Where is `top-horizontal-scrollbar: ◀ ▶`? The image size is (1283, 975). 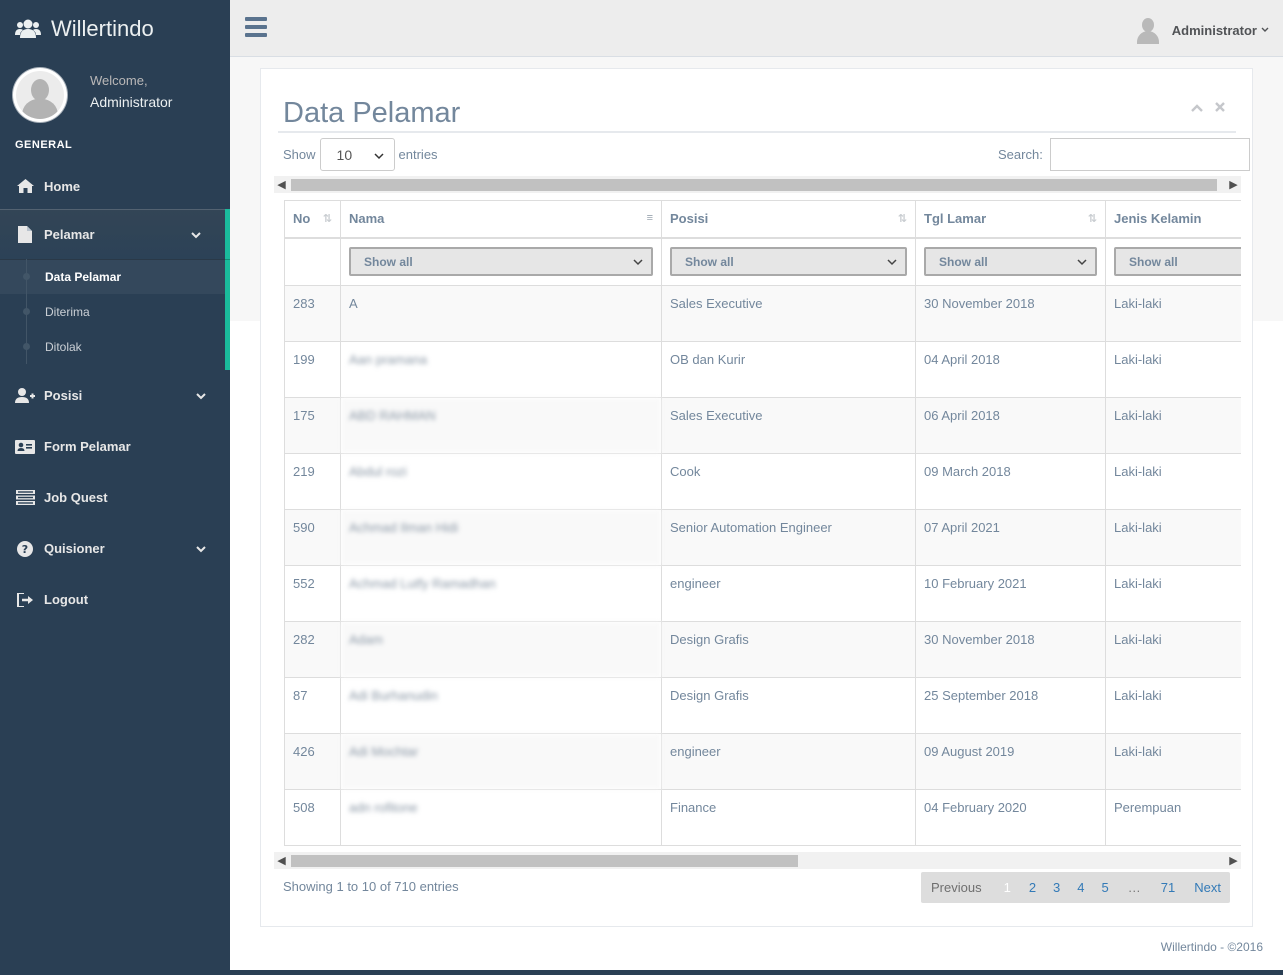 top-horizontal-scrollbar: ◀ ▶ is located at coordinates (757, 184).